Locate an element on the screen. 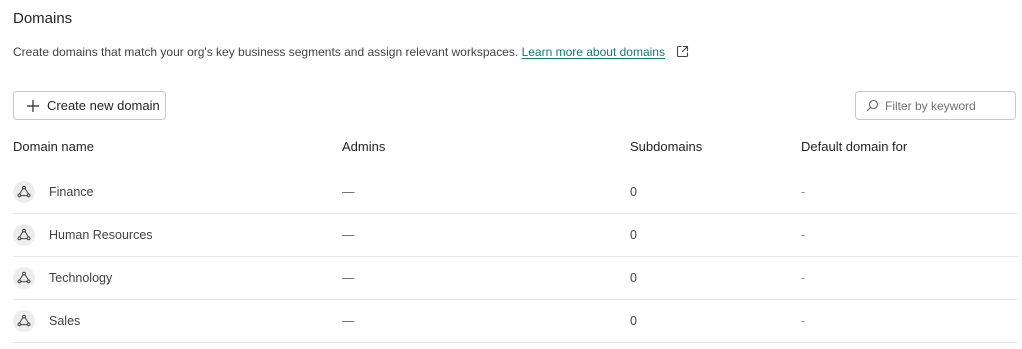 Image resolution: width=1022 pixels, height=349 pixels. learn-more-link: Learn more about domains is located at coordinates (593, 52).